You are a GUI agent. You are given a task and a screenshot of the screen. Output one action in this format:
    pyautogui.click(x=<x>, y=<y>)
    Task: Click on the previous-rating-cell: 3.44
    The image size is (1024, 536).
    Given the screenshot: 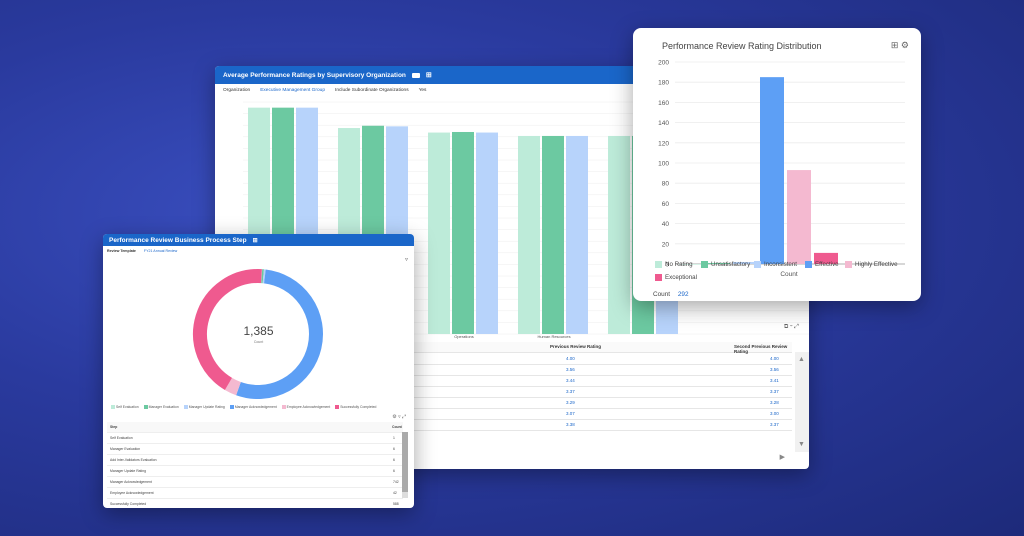 What is the action you would take?
    pyautogui.click(x=570, y=380)
    